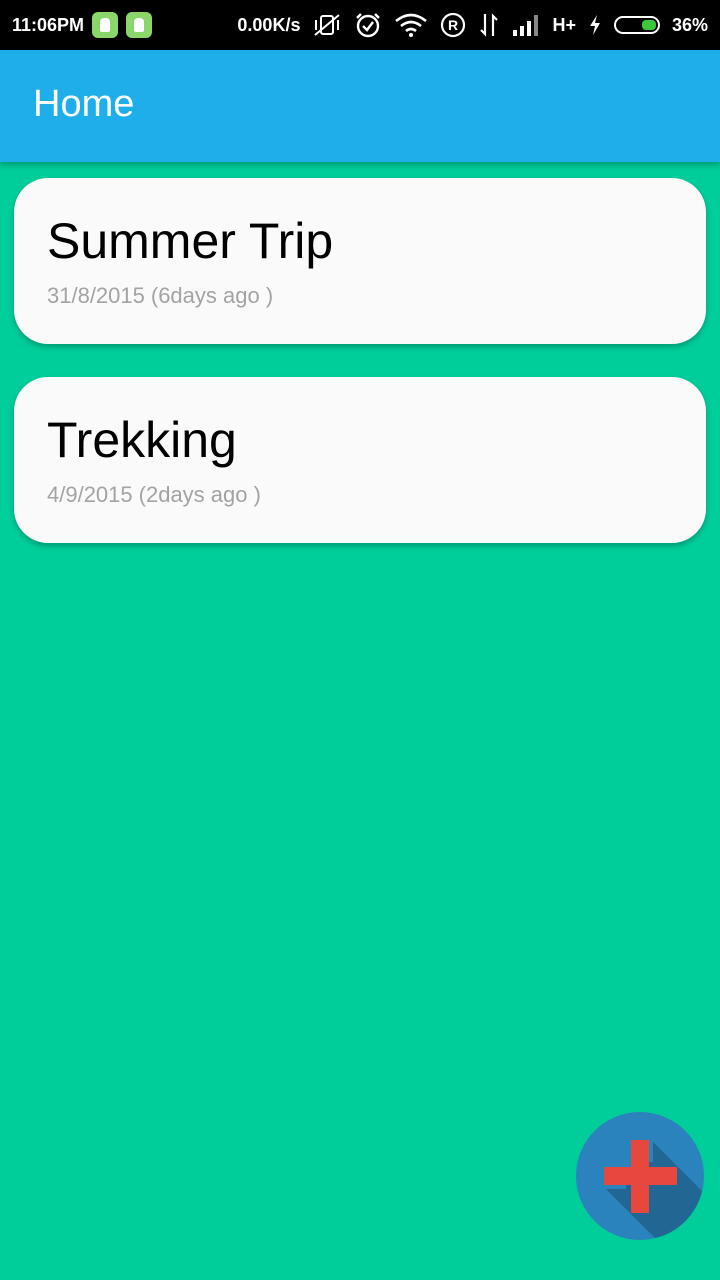  Describe the element at coordinates (411, 25) in the screenshot. I see `wifi-icon` at that location.